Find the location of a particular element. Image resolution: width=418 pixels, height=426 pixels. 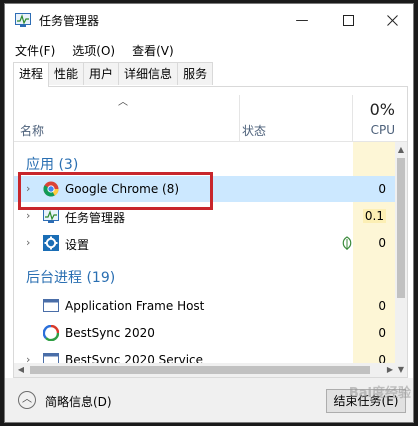

close-button is located at coordinates (391, 20).